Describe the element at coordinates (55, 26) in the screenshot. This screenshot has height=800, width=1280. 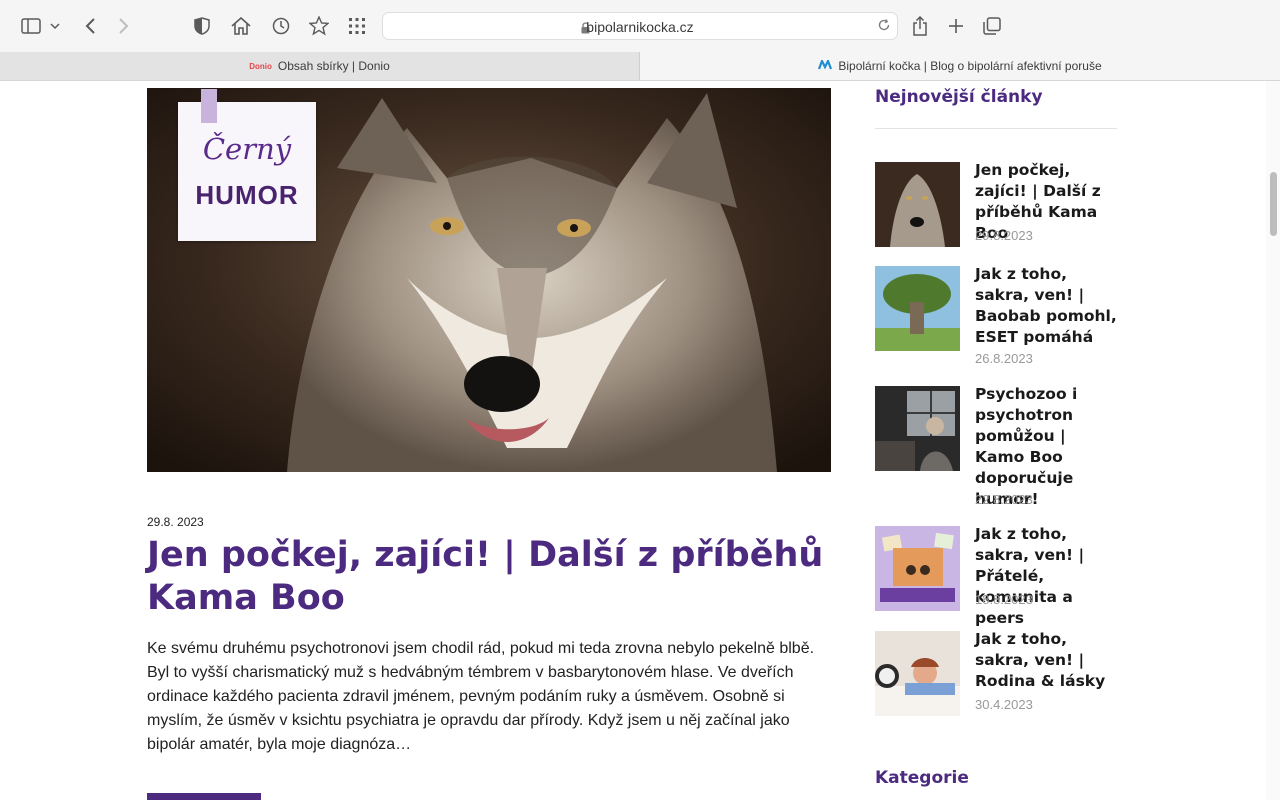
I see `chevron-down-icon` at that location.